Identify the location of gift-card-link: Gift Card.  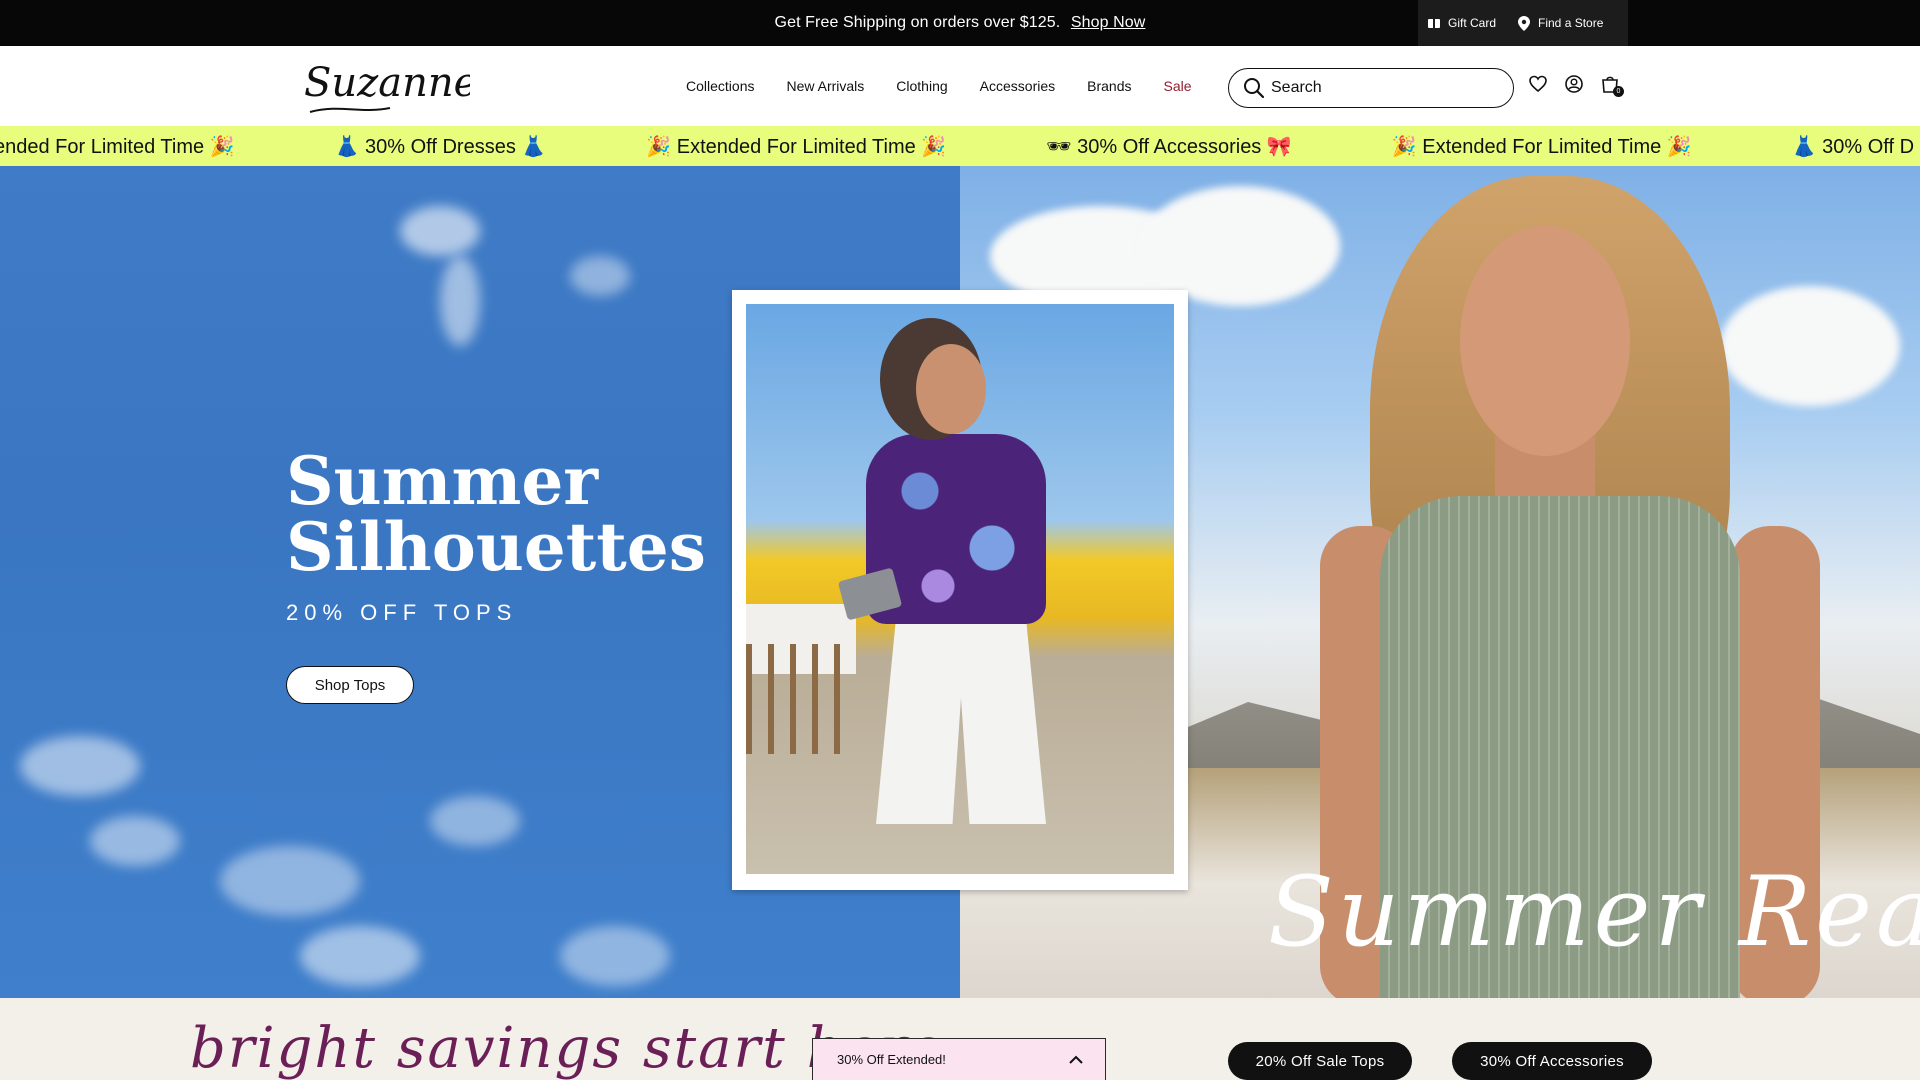
(1462, 23).